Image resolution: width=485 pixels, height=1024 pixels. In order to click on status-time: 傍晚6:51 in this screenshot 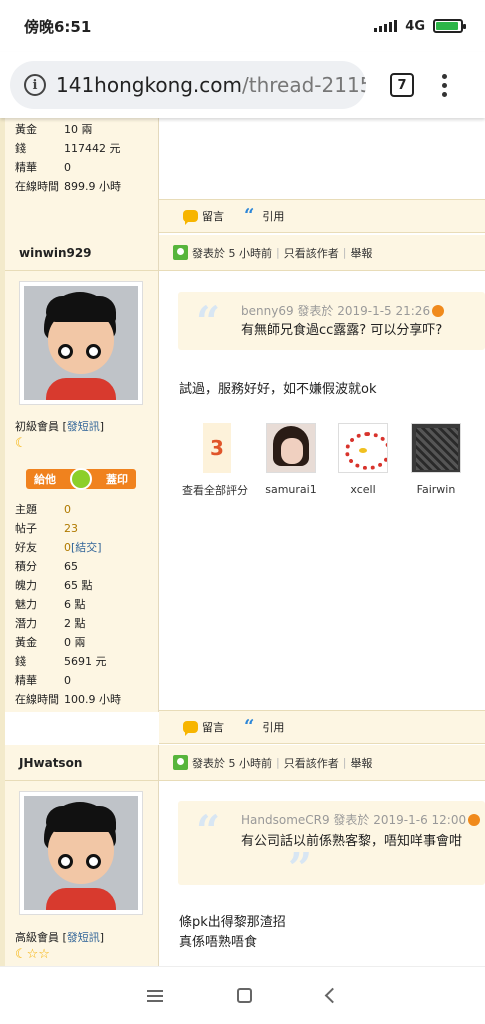, I will do `click(58, 26)`.